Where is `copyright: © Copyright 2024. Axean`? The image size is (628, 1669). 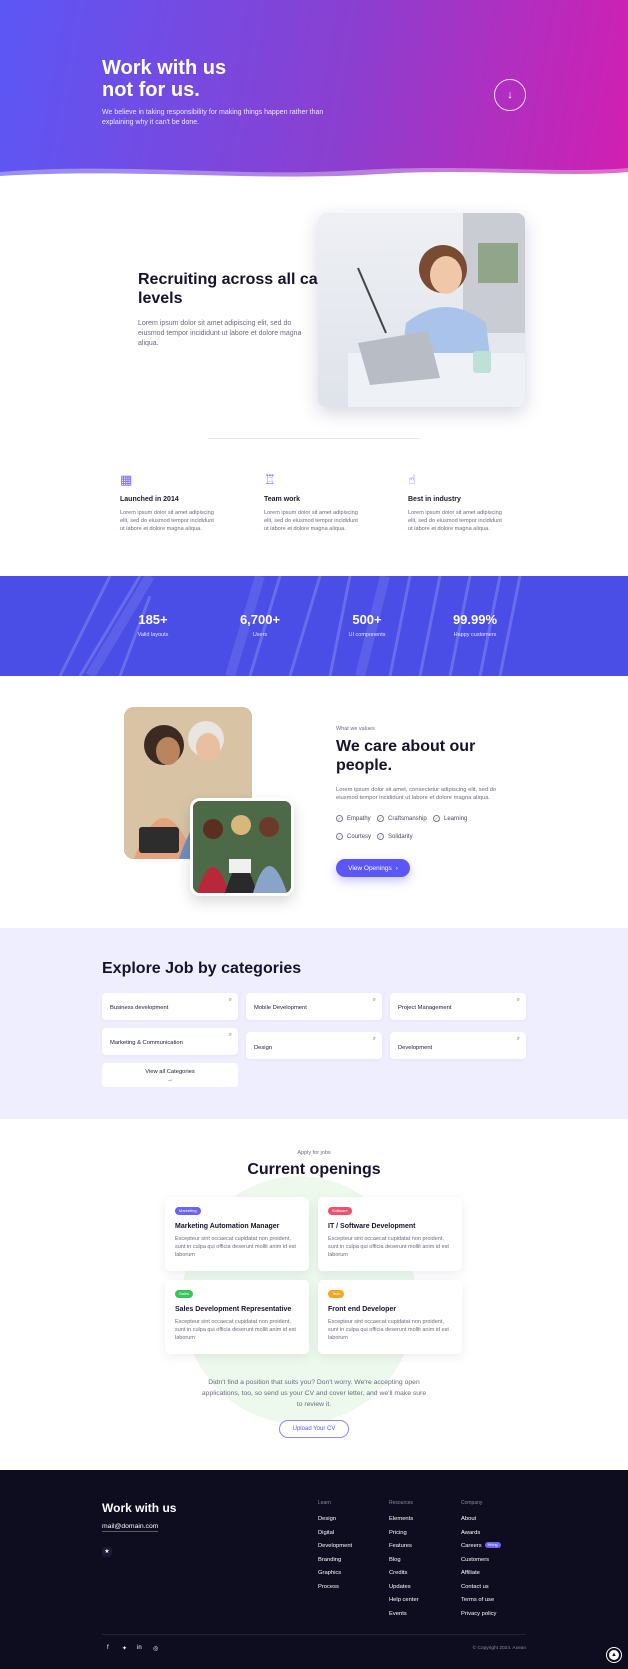 copyright: © Copyright 2024. Axean is located at coordinates (499, 1648).